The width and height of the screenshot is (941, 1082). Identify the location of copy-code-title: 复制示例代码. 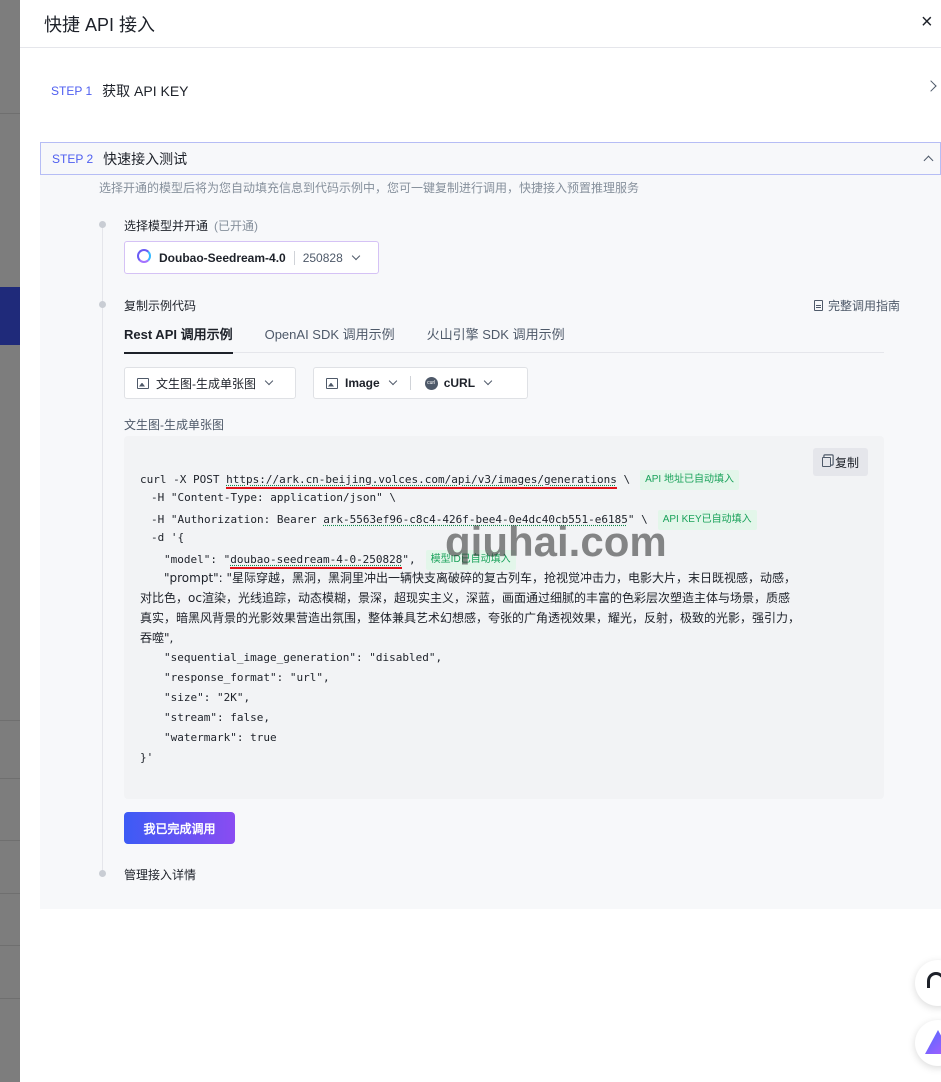
(160, 306).